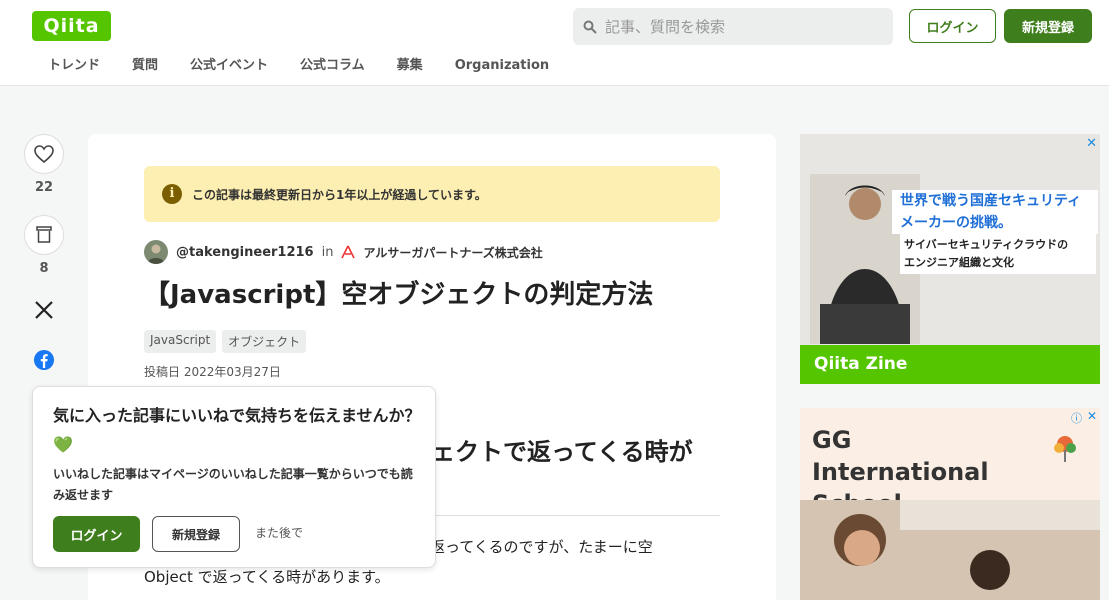 The image size is (1109, 600). I want to click on stock-button, so click(44, 235).